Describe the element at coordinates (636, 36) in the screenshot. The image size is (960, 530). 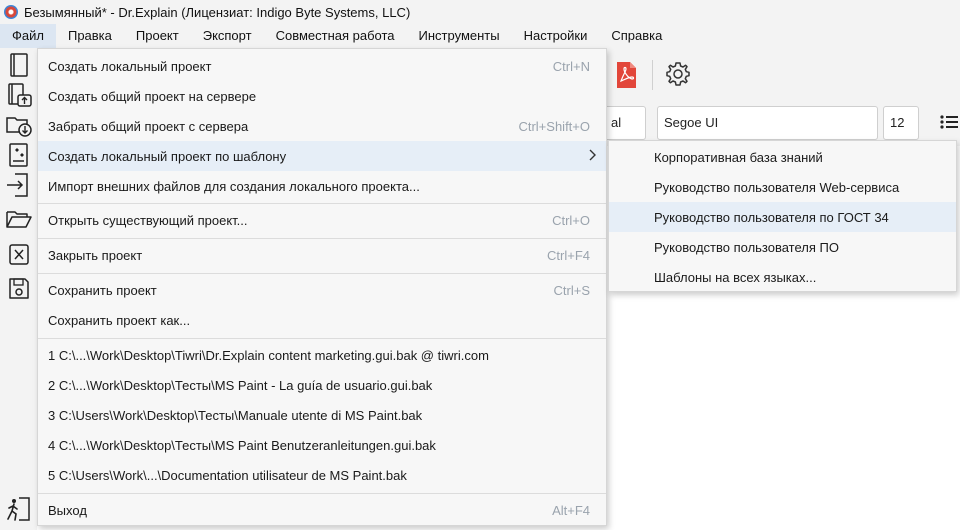
I see `menu-help: Справка` at that location.